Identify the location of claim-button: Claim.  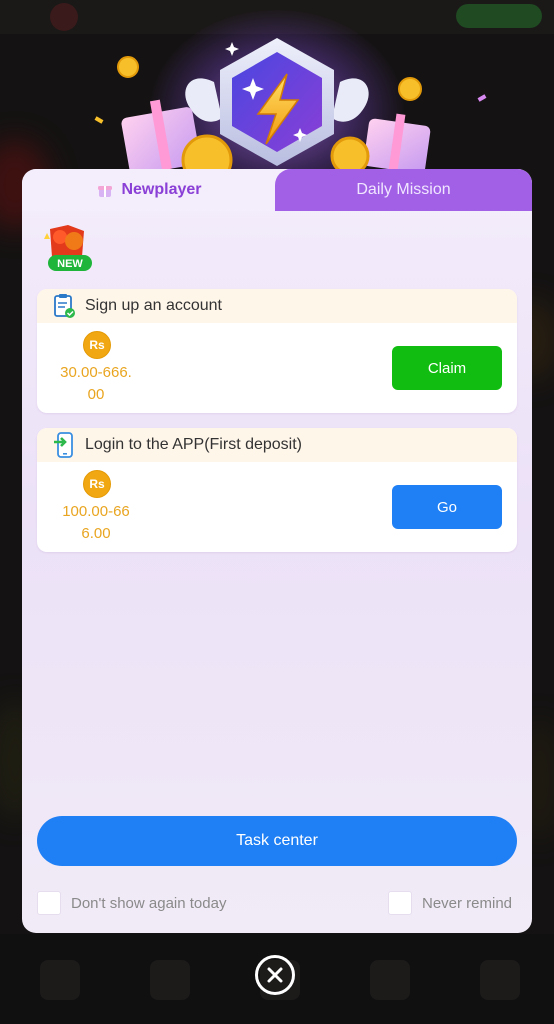
(447, 368).